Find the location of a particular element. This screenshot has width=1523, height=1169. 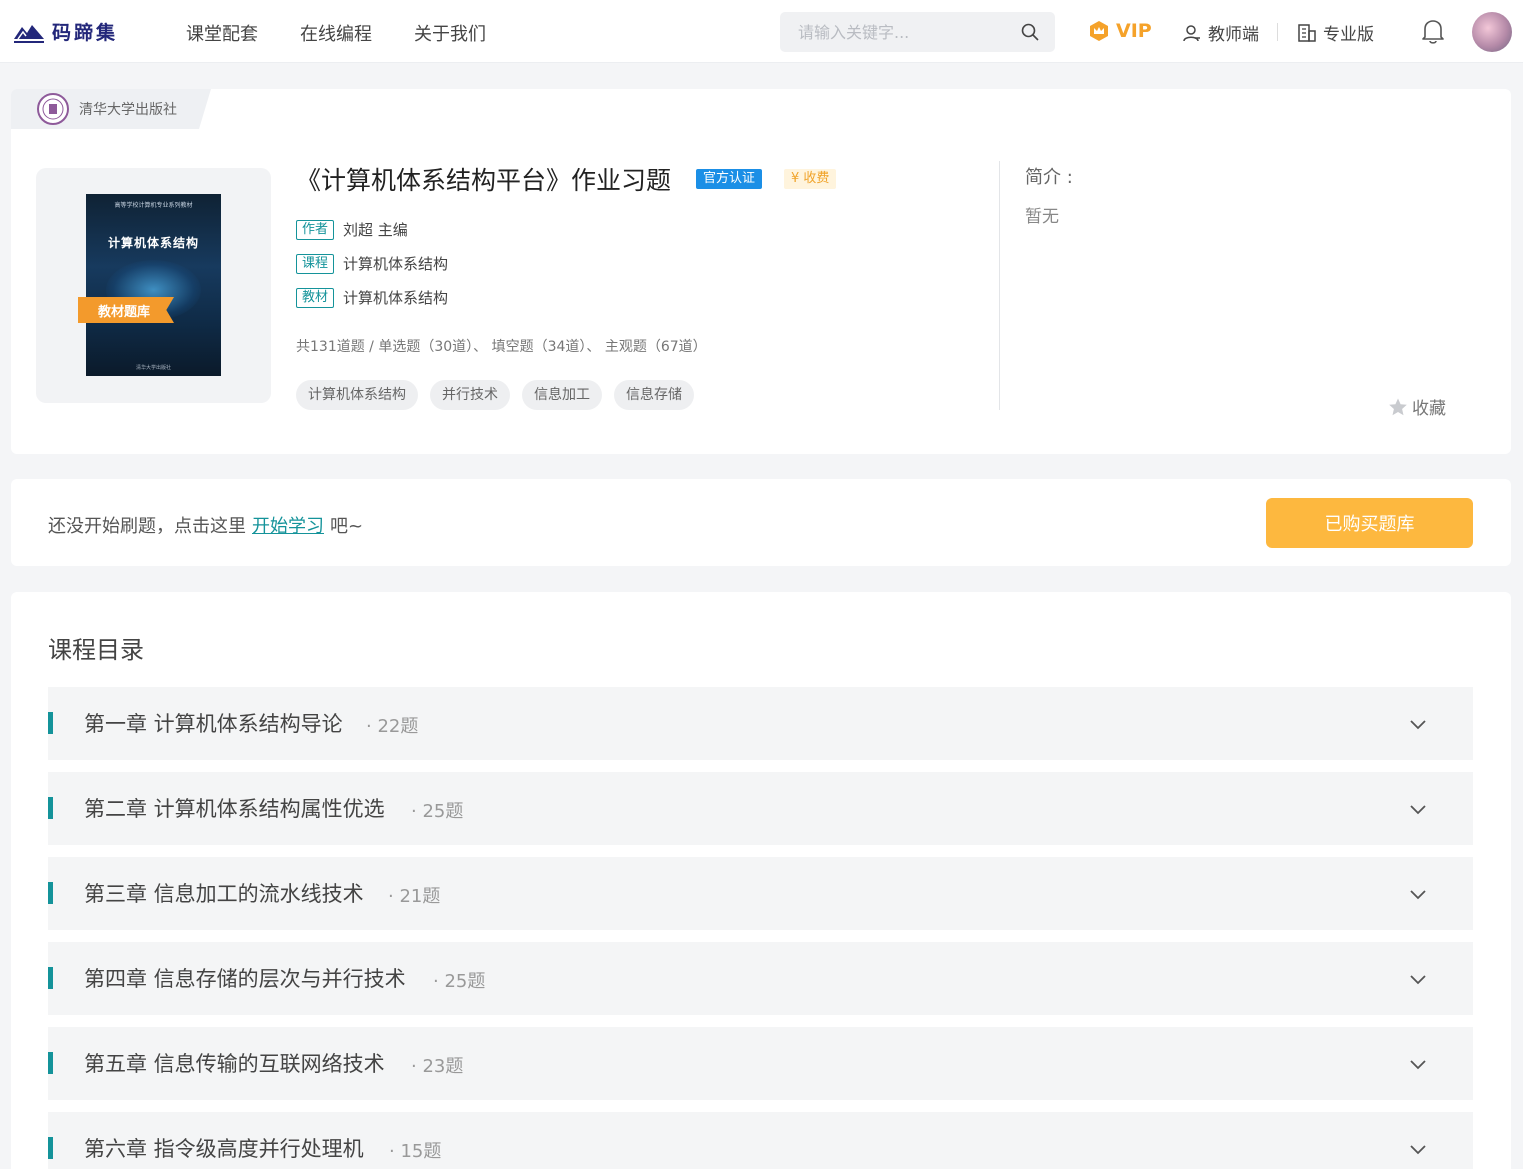

chapter-item: 第二章 计算机体系结构属性优选 · 25题 is located at coordinates (760, 808).